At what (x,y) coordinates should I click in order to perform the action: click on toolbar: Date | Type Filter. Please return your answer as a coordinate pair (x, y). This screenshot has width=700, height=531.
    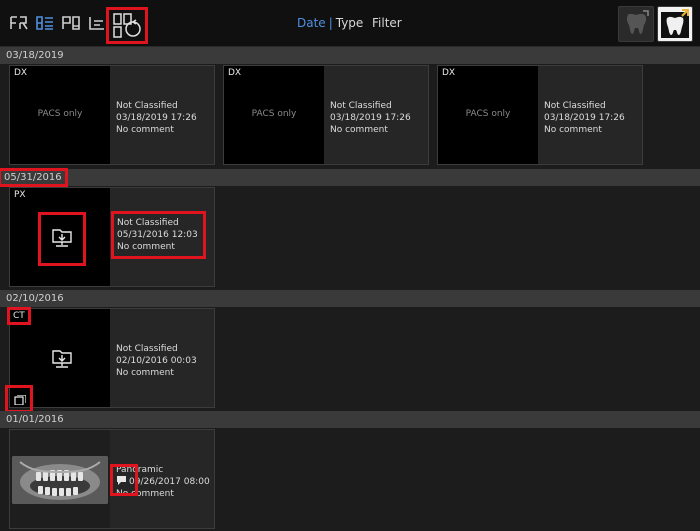
    Looking at the image, I should click on (350, 23).